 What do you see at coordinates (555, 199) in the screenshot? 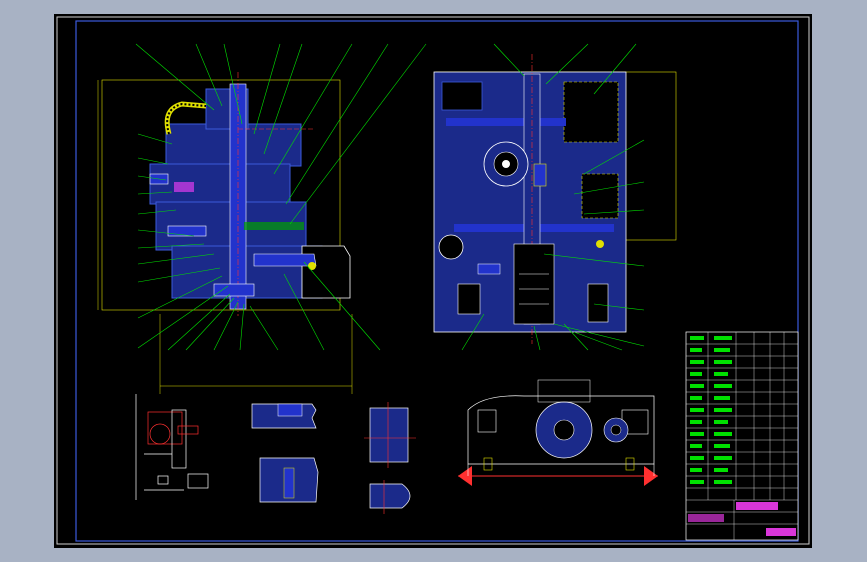
I see `side-section-view` at bounding box center [555, 199].